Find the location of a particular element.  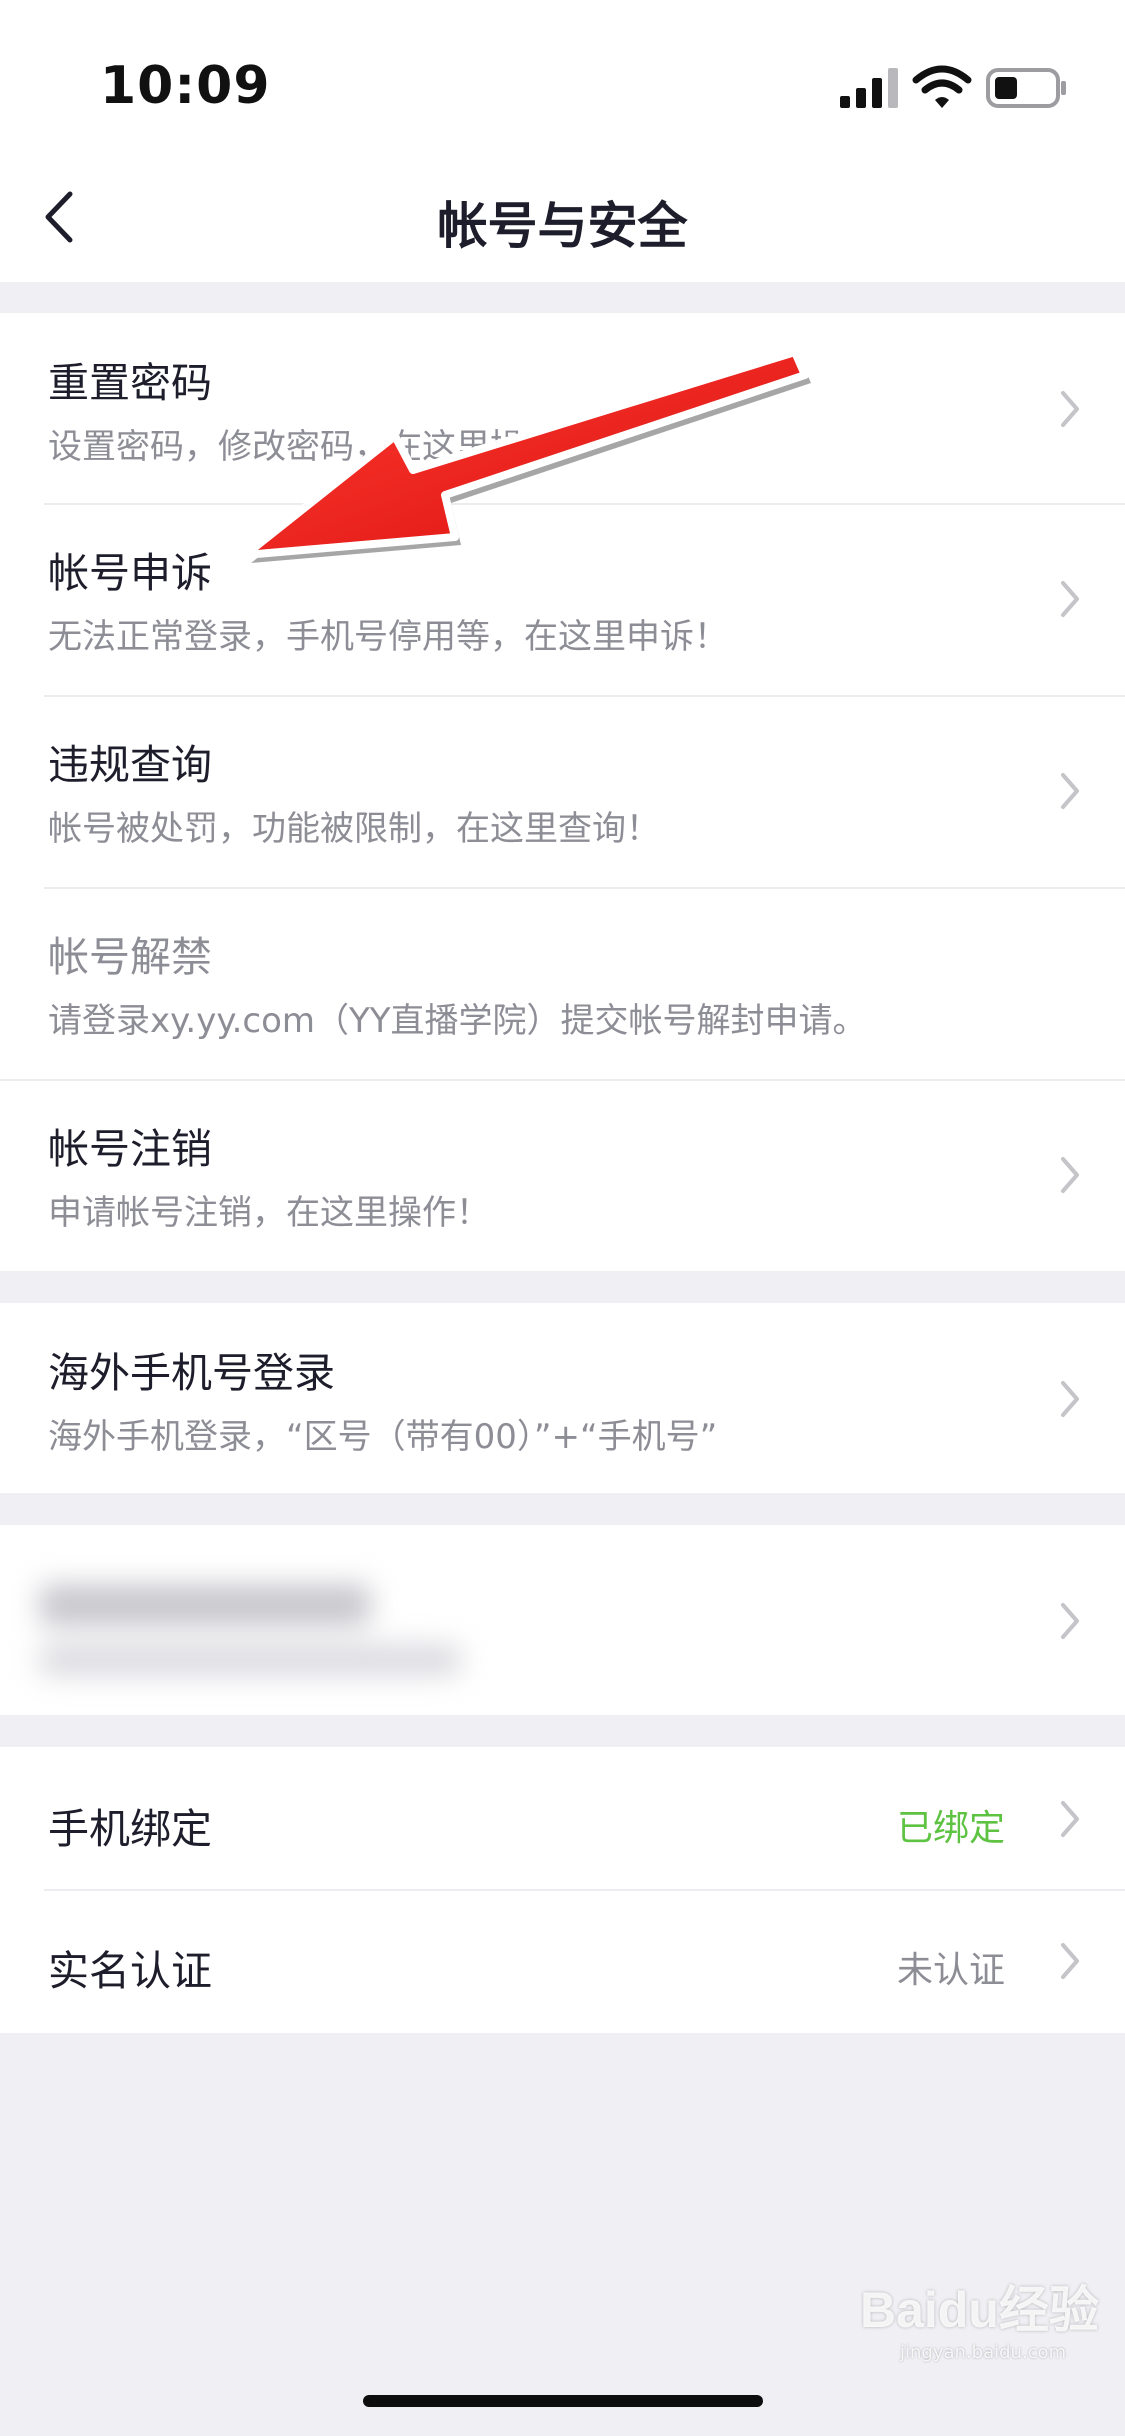

list-item-account-deletion: 帐号注销 申请帐号注销，在这里操作！ is located at coordinates (562, 1176).